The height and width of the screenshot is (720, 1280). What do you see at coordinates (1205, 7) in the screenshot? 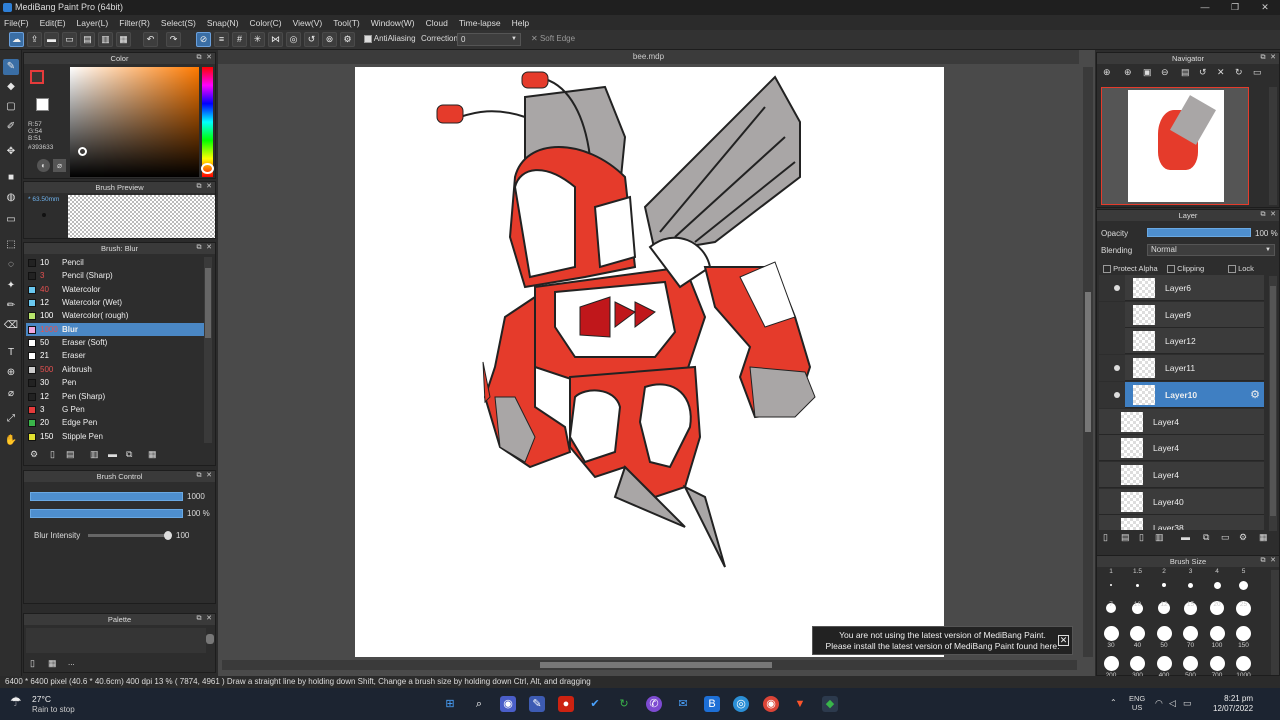
I see `minimize-button: —` at bounding box center [1205, 7].